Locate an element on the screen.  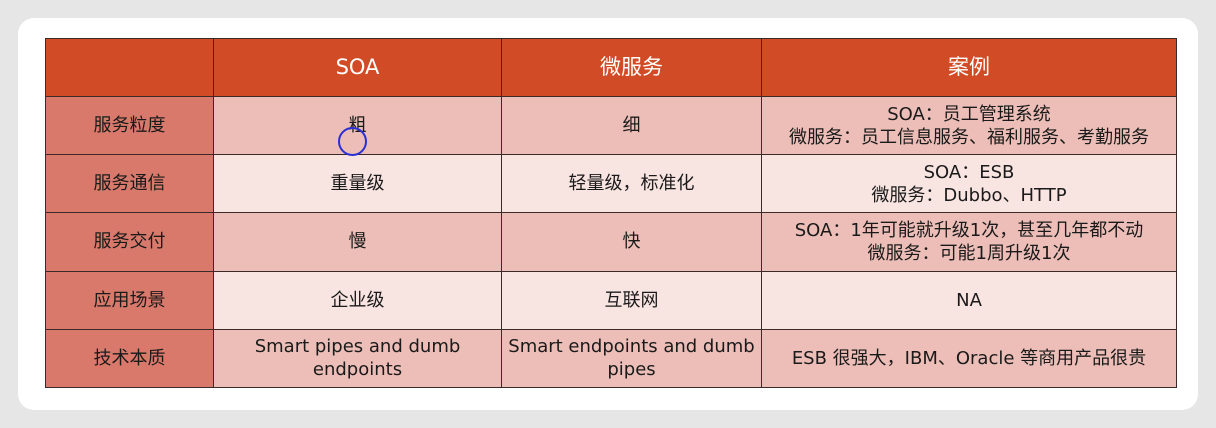
row-label: 应用场景 is located at coordinates (129, 300).